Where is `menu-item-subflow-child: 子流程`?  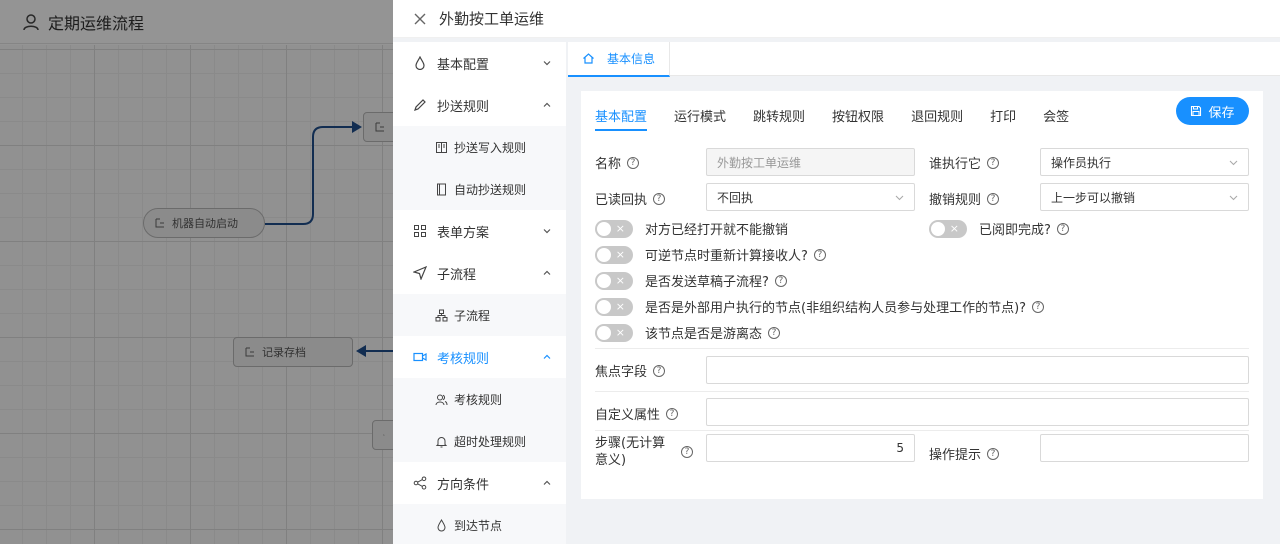 menu-item-subflow-child: 子流程 is located at coordinates (479, 315).